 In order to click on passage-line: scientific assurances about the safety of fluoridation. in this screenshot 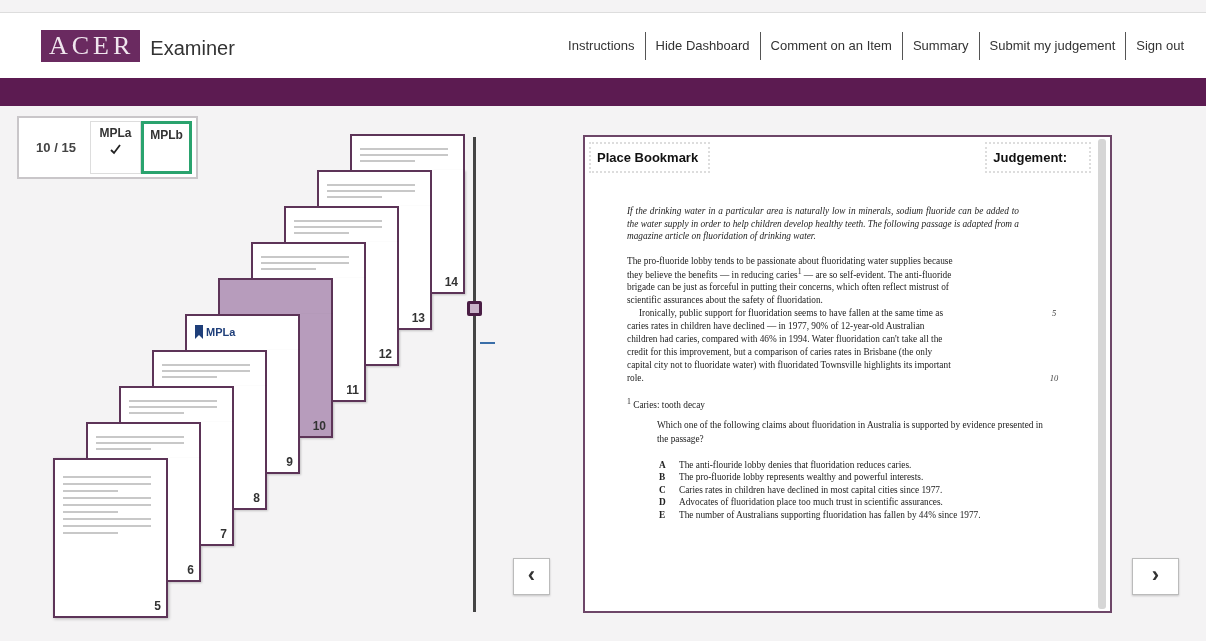, I will do `click(725, 300)`.